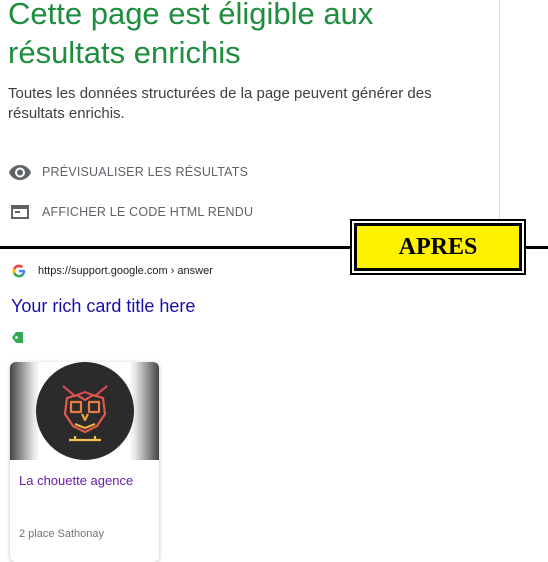 The image size is (548, 562). What do you see at coordinates (76, 480) in the screenshot?
I see `card-business-name: La chouette agence` at bounding box center [76, 480].